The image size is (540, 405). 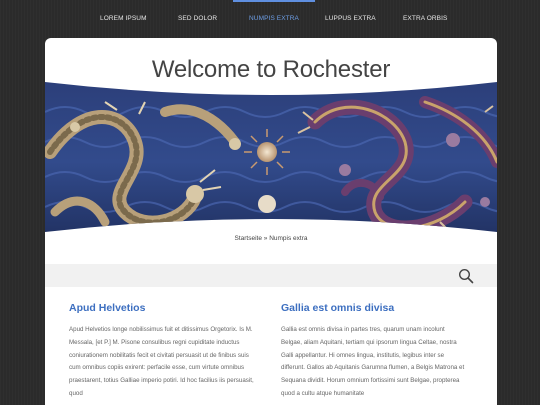 What do you see at coordinates (123, 19) in the screenshot?
I see `nav-item-lorem-ipsum: Lorem Ipsum` at bounding box center [123, 19].